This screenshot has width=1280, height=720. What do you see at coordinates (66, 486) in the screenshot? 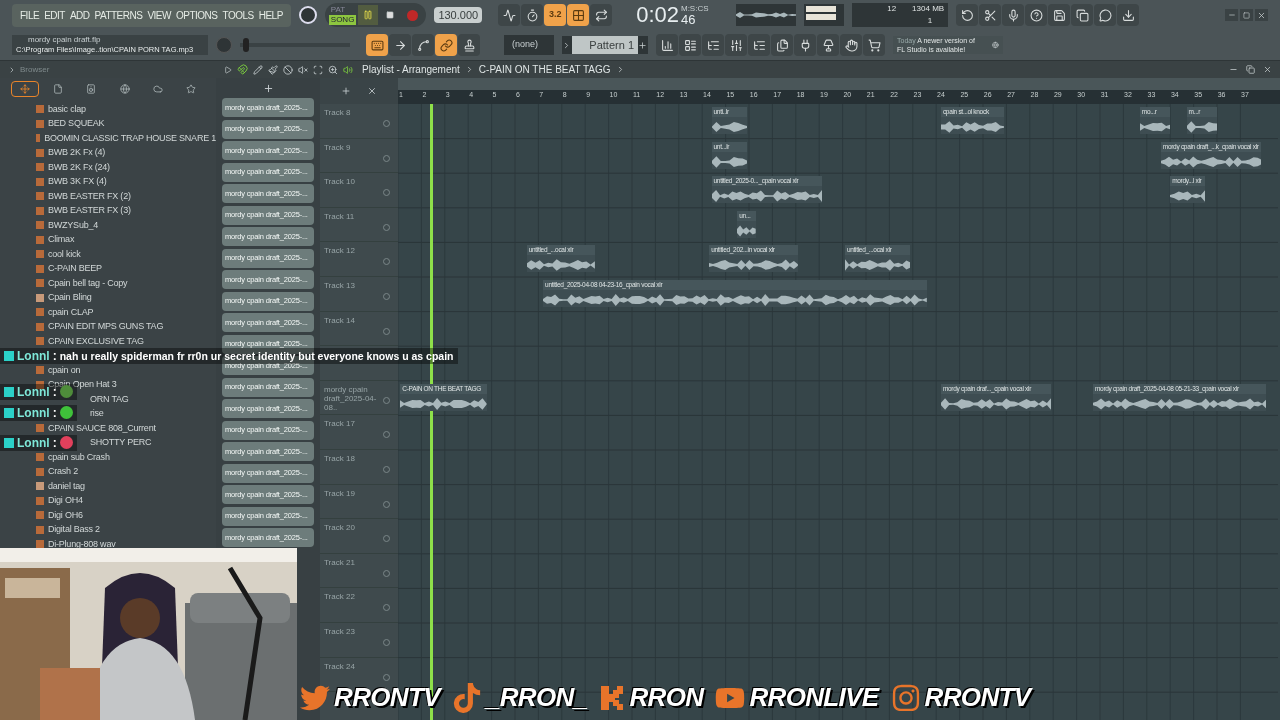
I see `browser-item: daniel tag` at bounding box center [66, 486].